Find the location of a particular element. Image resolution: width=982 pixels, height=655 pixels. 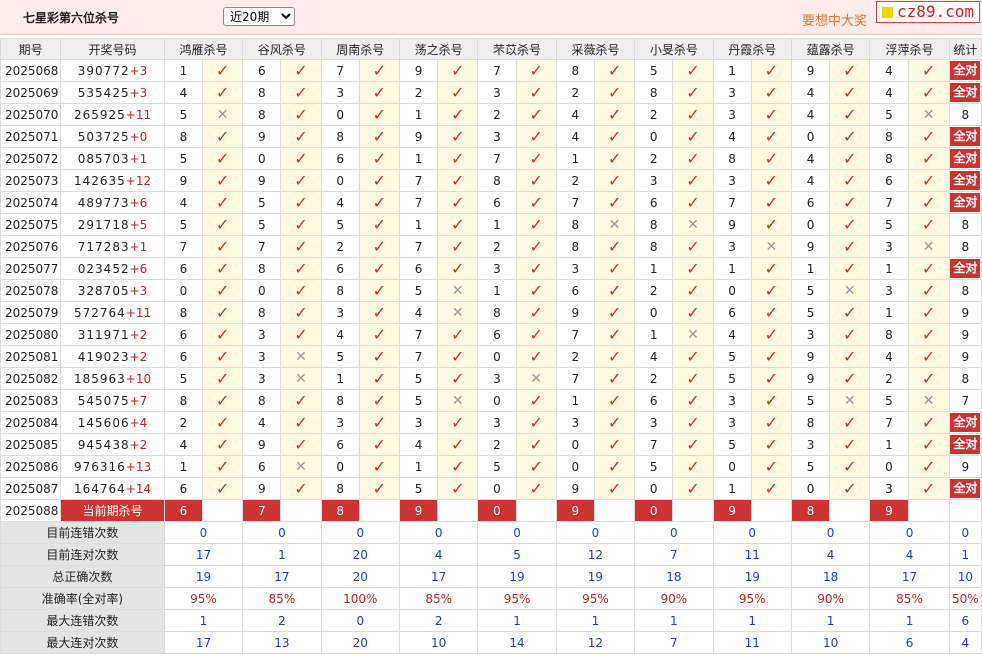

summary-stat-value: 6 is located at coordinates (965, 620).